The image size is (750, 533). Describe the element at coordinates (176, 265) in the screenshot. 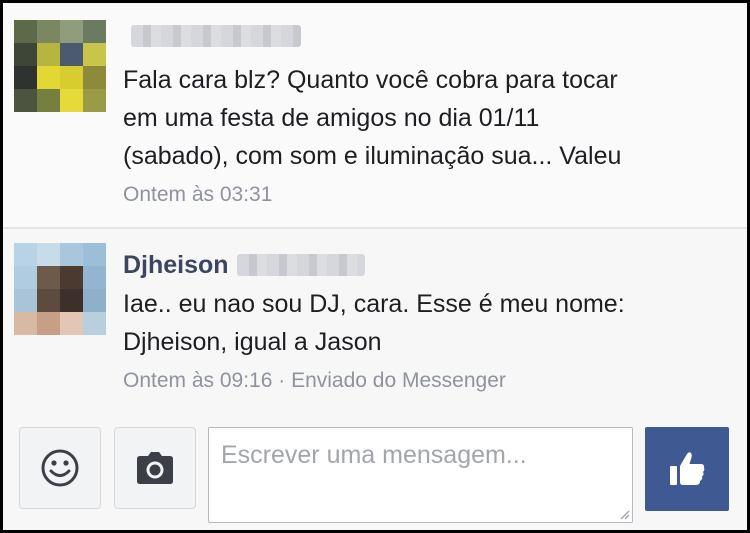

I see `sender-name: Djheison` at that location.